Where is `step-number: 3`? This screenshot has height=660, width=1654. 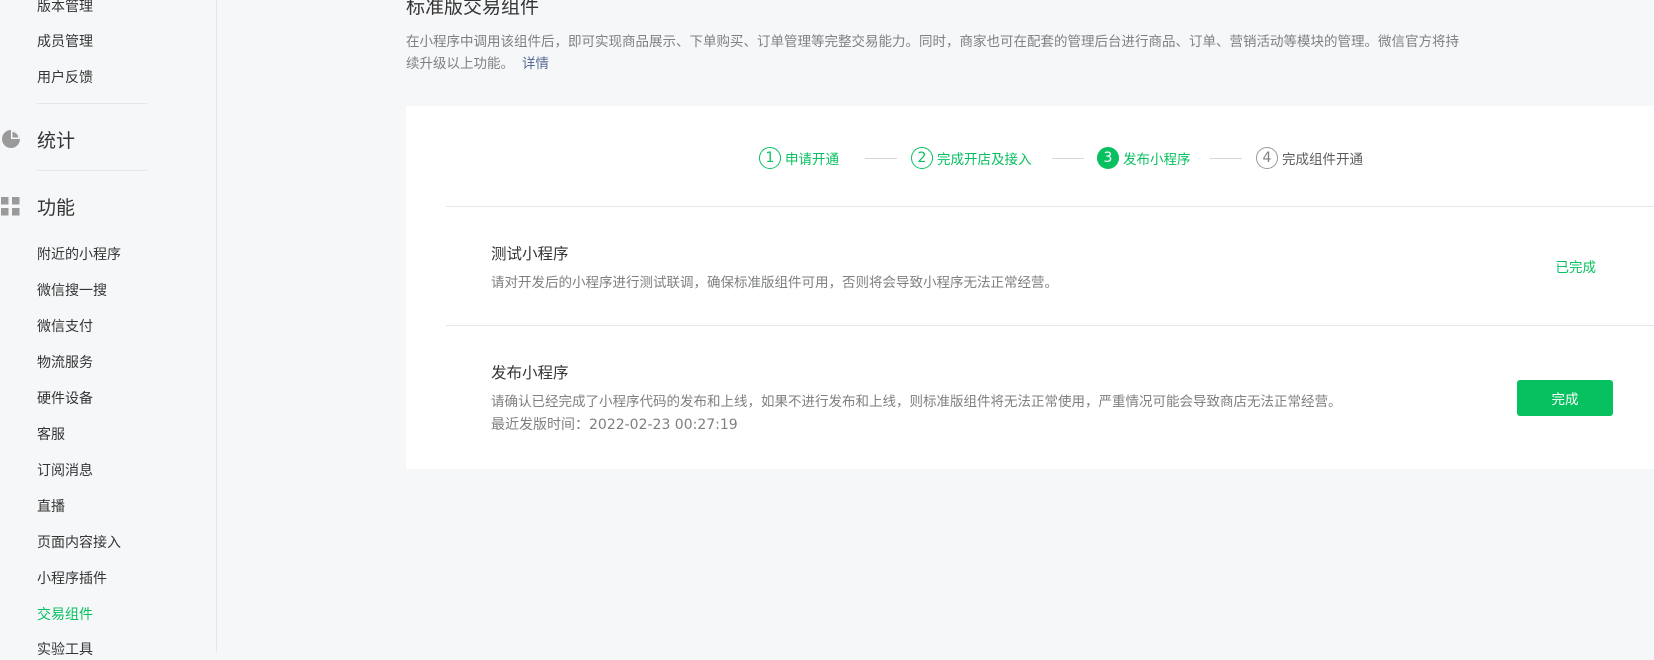
step-number: 3 is located at coordinates (1108, 158).